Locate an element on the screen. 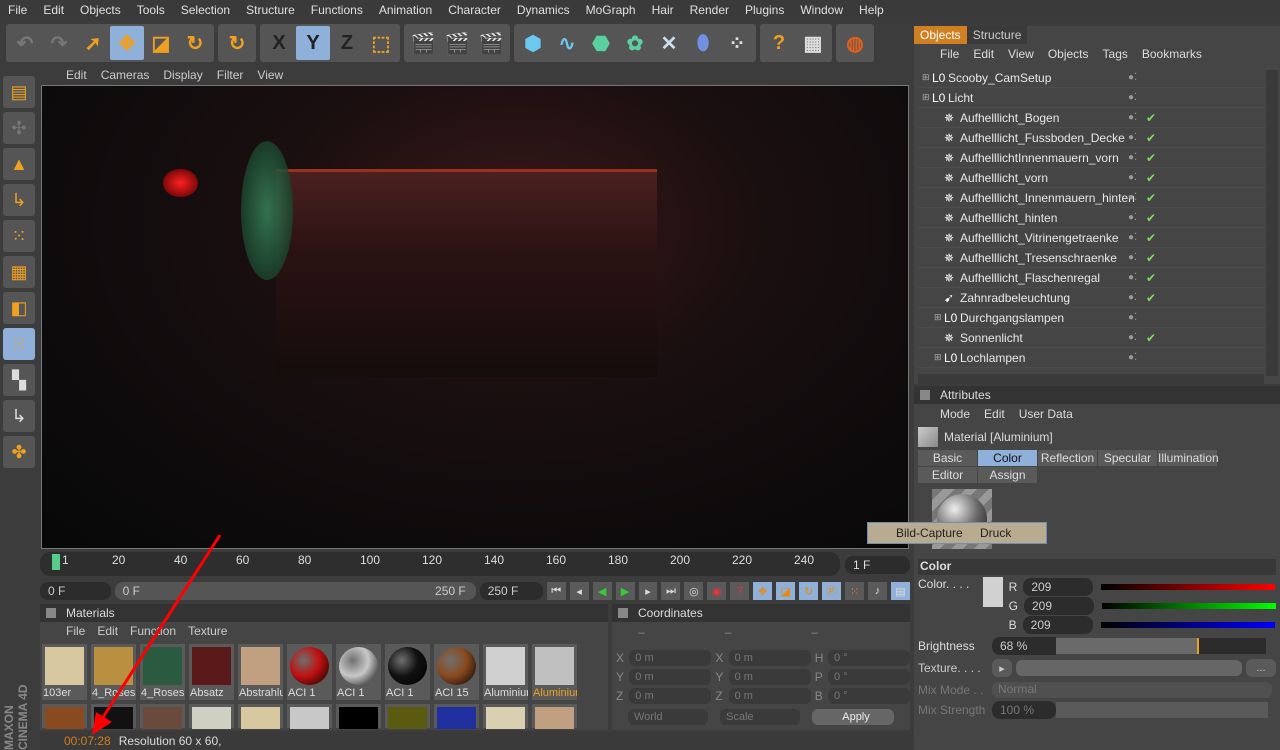 This screenshot has height=750, width=1280. recent-tool-icon: ↻ is located at coordinates (237, 43).